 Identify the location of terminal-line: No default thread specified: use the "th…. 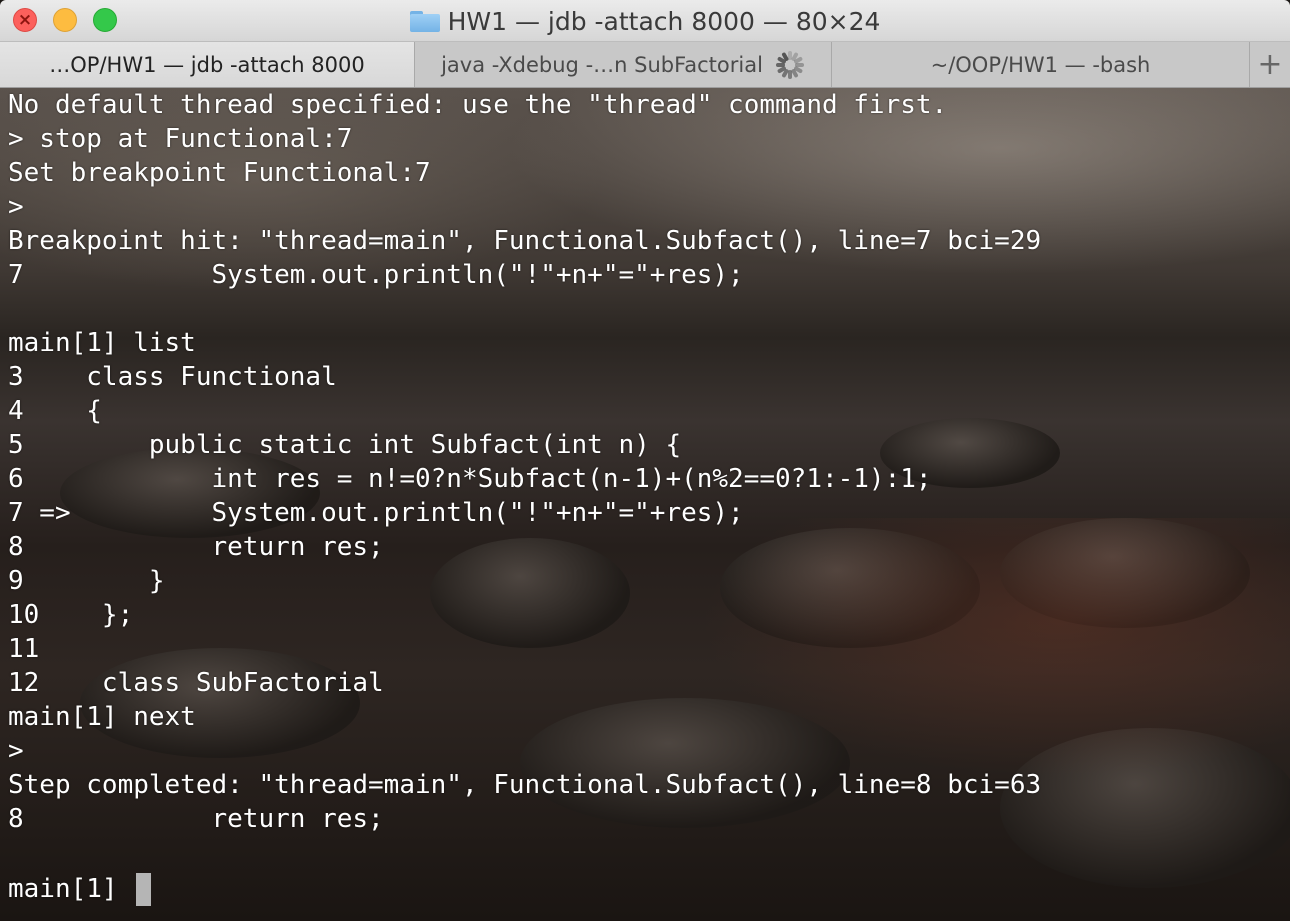
(478, 105).